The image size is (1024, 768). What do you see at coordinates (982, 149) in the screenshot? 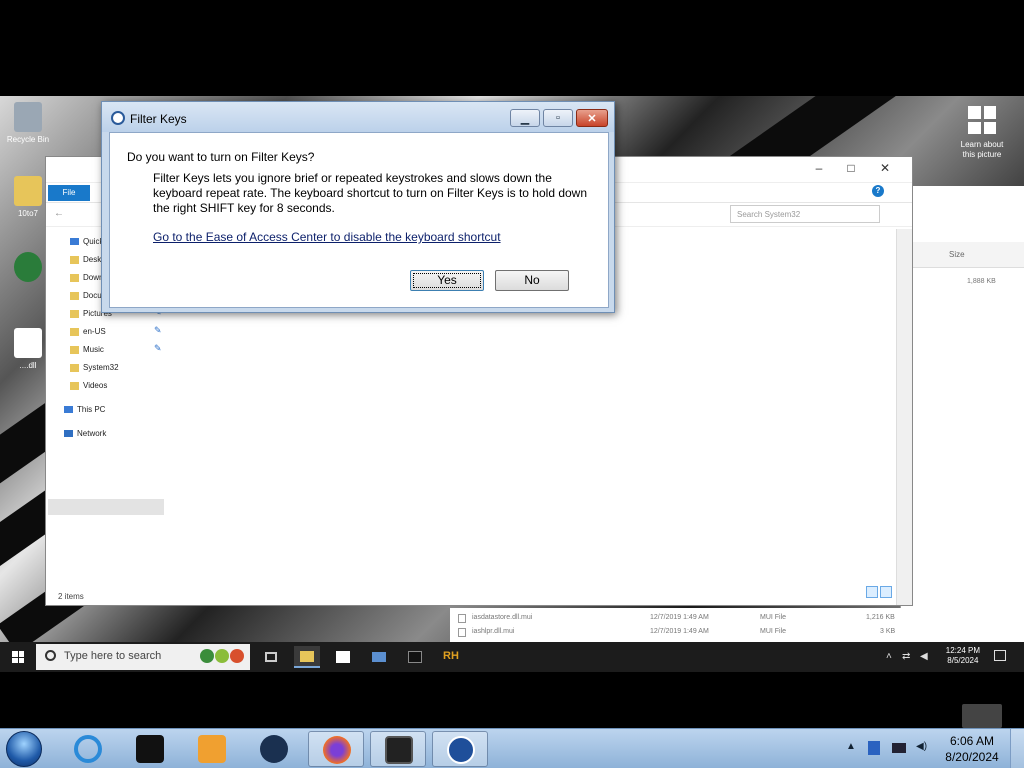
I see `learn-about-label: Learn about this picture` at bounding box center [982, 149].